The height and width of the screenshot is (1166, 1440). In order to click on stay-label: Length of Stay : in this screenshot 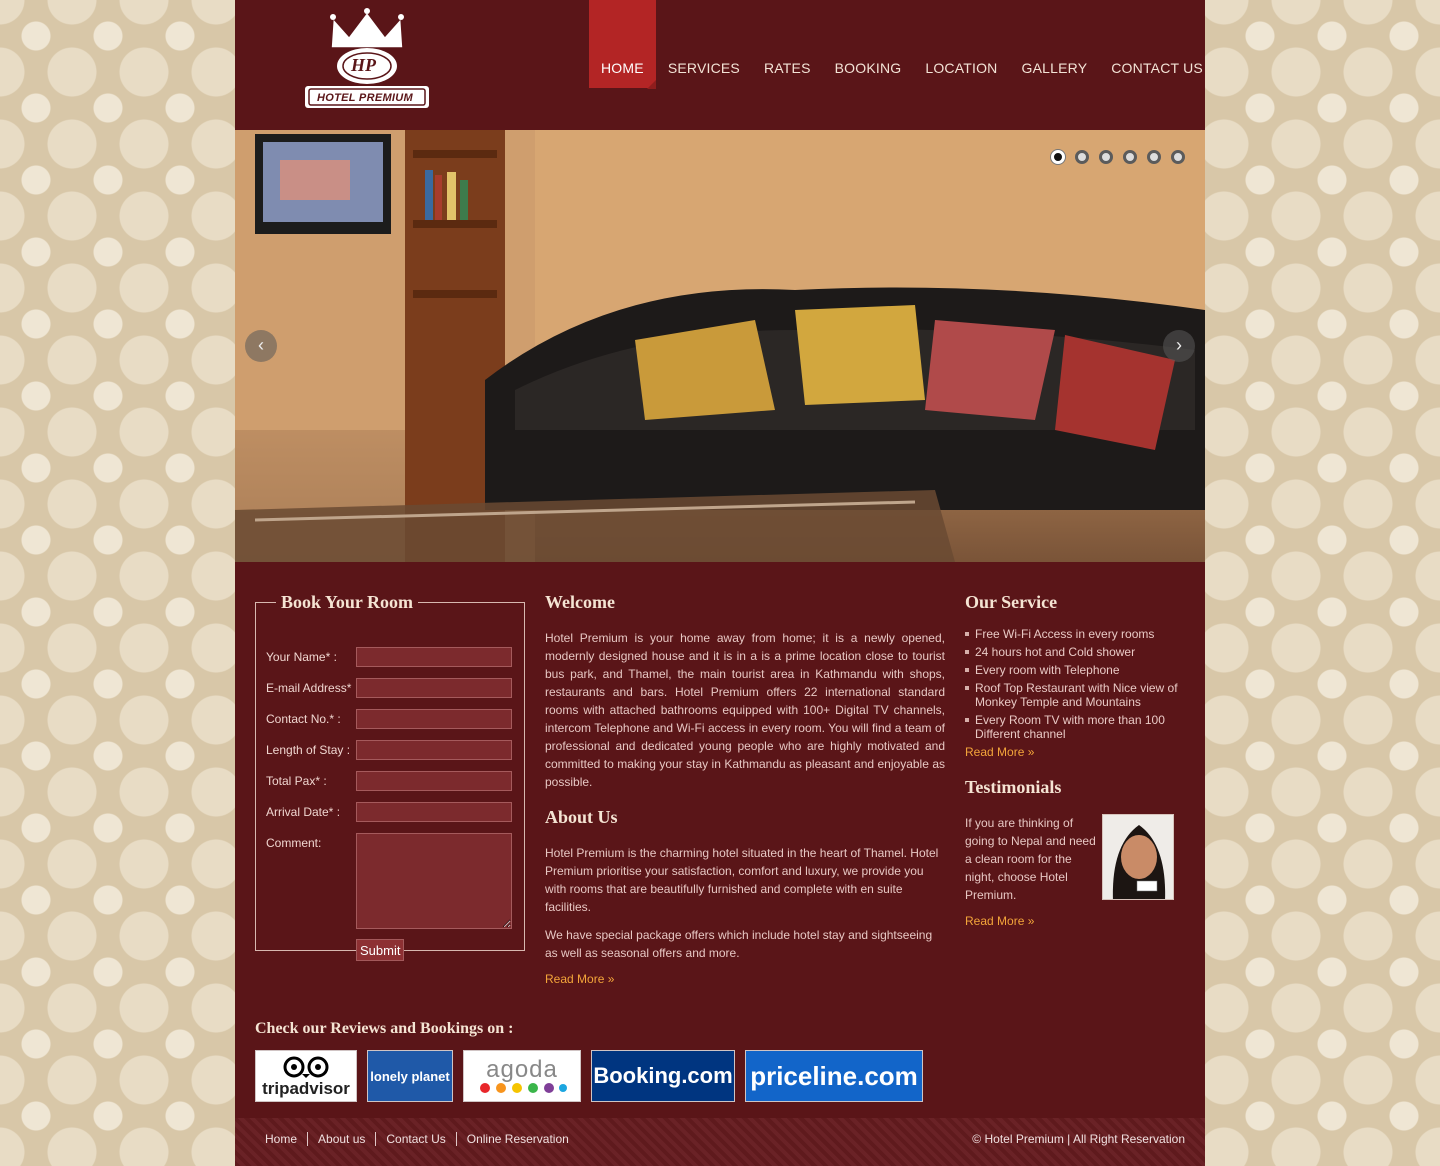, I will do `click(308, 750)`.